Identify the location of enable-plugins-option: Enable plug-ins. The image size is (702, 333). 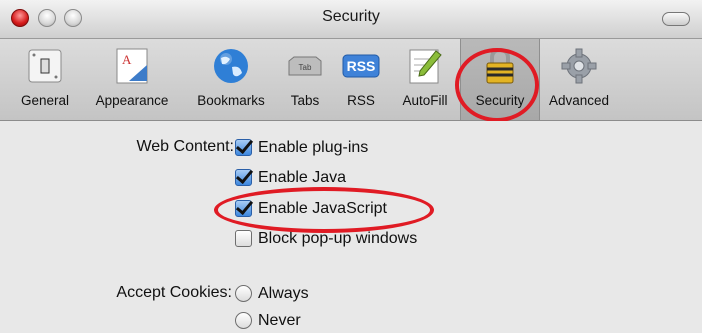
(301, 148).